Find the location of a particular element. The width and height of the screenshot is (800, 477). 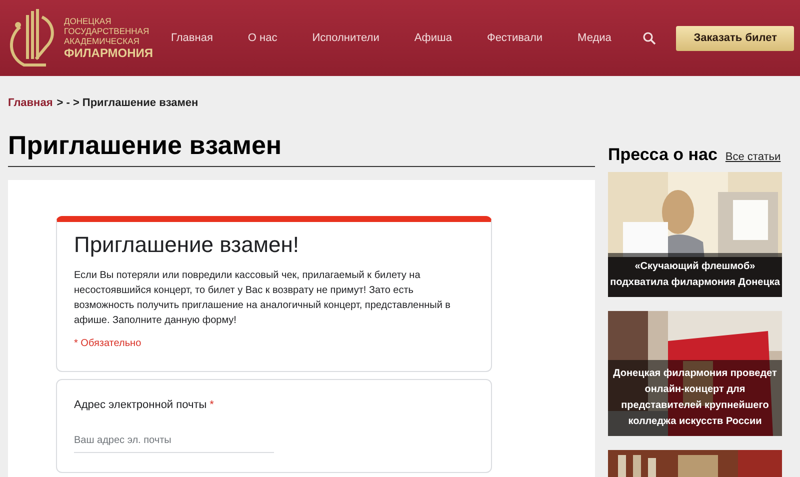

search-icon is located at coordinates (649, 38).